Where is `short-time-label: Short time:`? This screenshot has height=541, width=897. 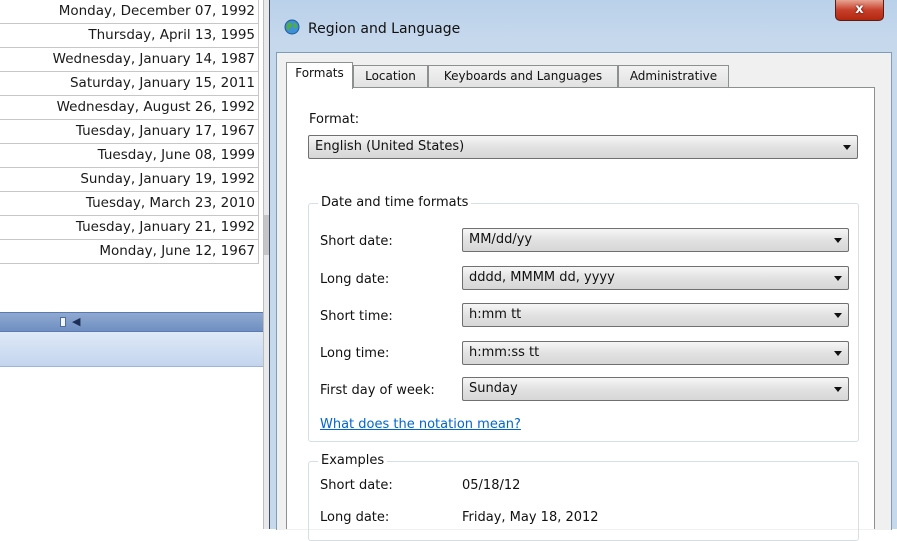
short-time-label: Short time: is located at coordinates (356, 316).